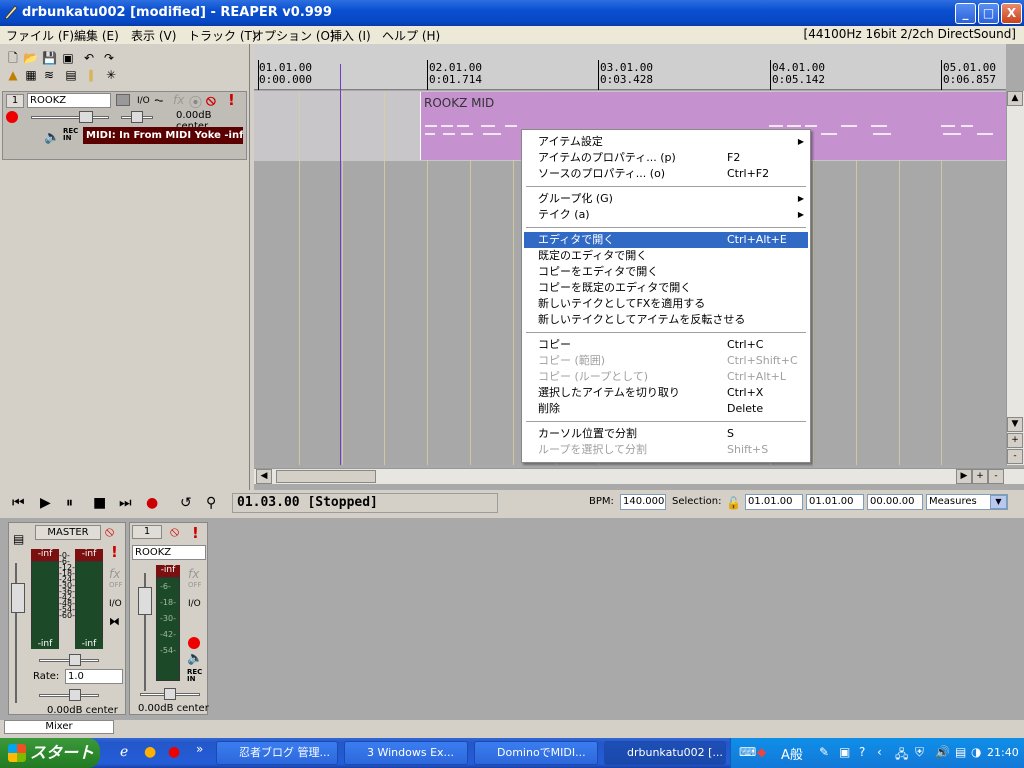 Image resolution: width=1024 pixels, height=768 pixels. Describe the element at coordinates (824, 752) in the screenshot. I see `ime-tools-icon: ✎` at that location.